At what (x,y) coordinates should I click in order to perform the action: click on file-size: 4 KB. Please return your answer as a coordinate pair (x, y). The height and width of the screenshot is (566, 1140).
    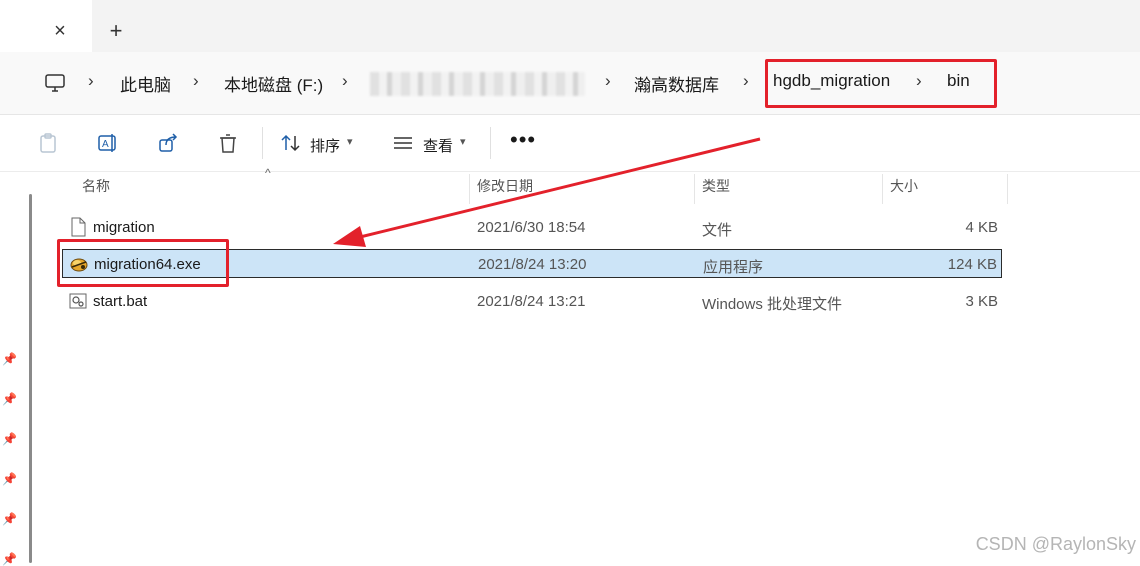
    Looking at the image, I should click on (981, 227).